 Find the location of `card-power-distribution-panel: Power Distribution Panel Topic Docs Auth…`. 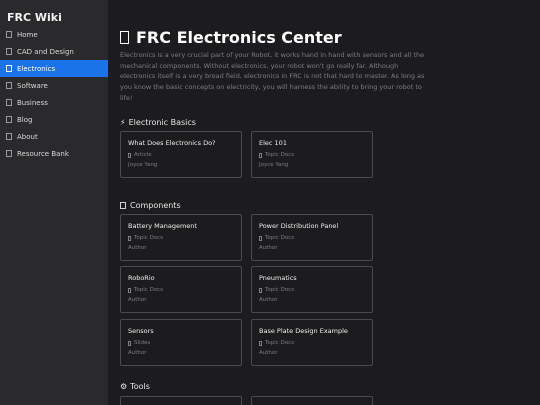

card-power-distribution-panel: Power Distribution Panel Topic Docs Auth… is located at coordinates (312, 237).